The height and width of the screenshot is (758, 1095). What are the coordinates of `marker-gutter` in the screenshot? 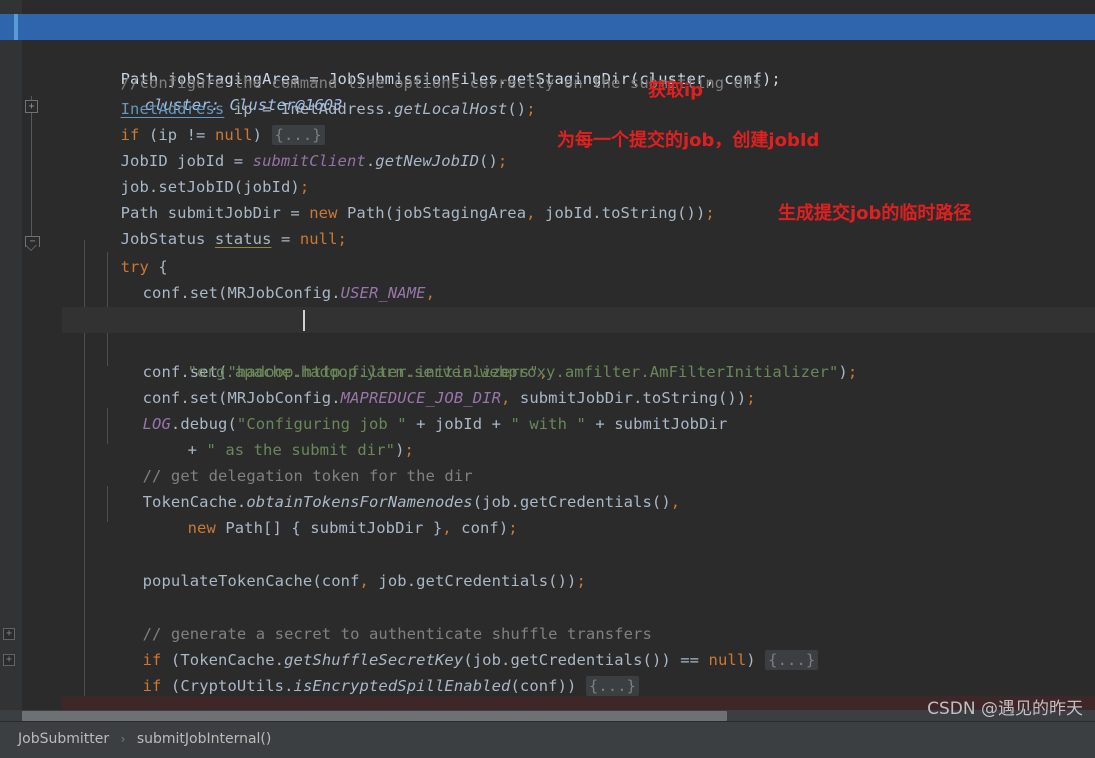 It's located at (52, 361).